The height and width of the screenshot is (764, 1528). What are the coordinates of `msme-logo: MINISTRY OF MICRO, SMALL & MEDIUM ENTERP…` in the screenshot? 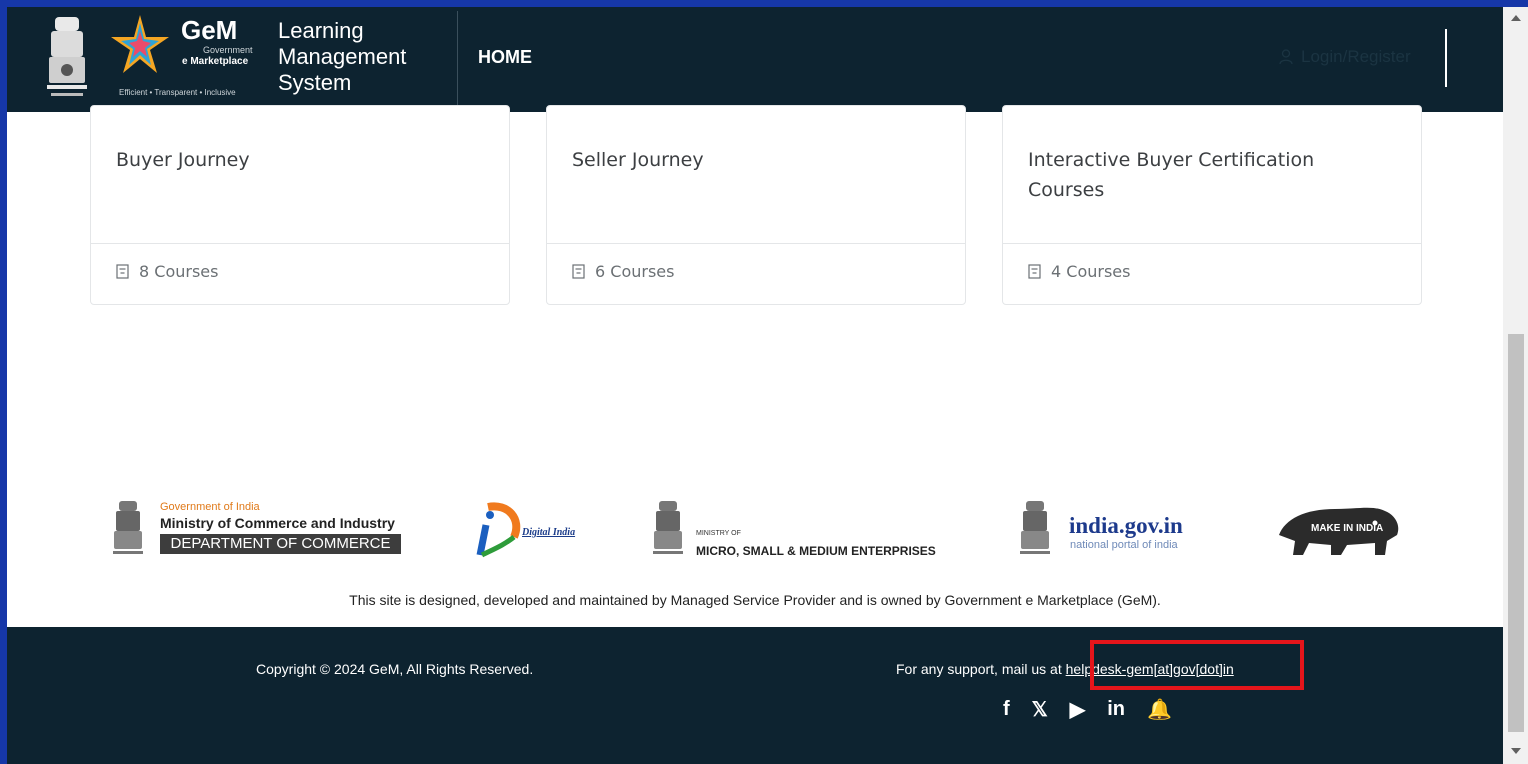 It's located at (800, 529).